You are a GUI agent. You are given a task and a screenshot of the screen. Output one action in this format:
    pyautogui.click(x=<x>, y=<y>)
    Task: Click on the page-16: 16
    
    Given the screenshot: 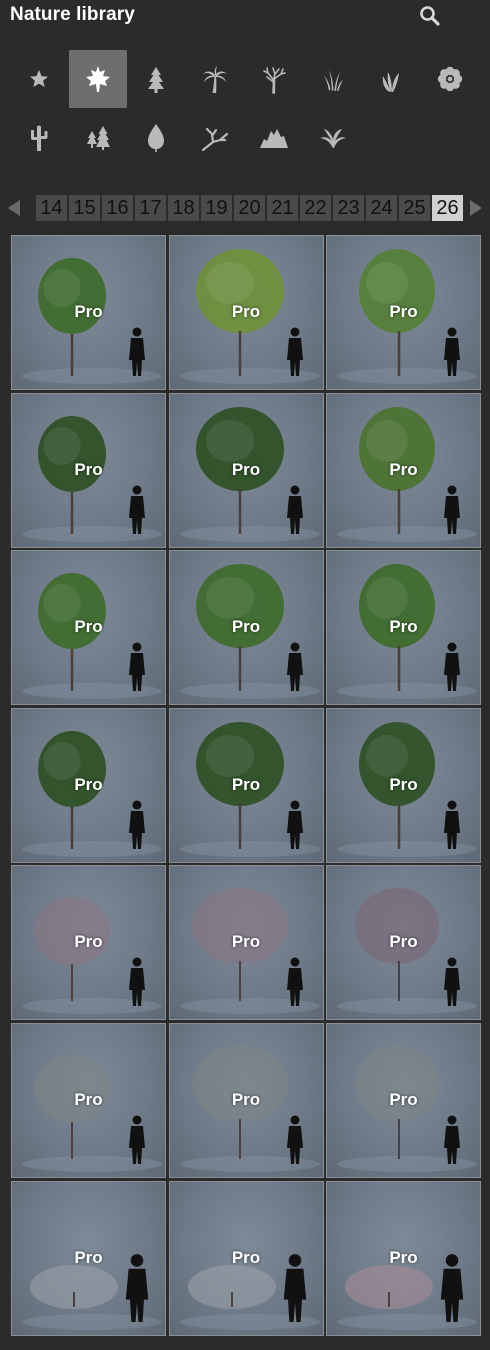 What is the action you would take?
    pyautogui.click(x=117, y=208)
    